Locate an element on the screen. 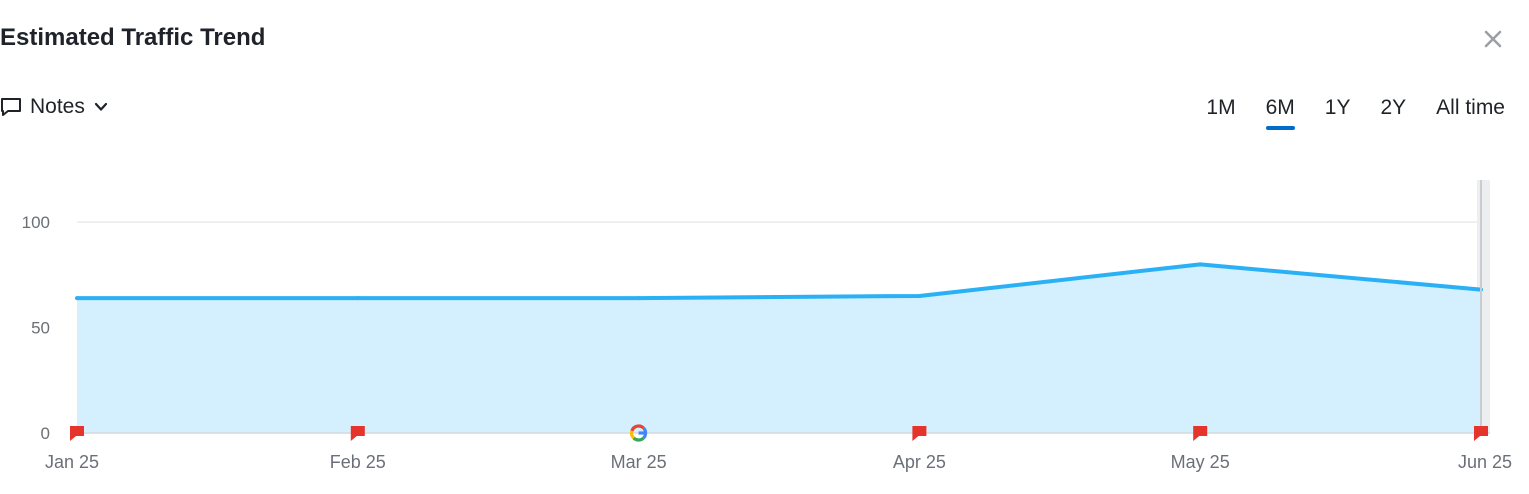  x-tick-label: May 25 is located at coordinates (1200, 462).